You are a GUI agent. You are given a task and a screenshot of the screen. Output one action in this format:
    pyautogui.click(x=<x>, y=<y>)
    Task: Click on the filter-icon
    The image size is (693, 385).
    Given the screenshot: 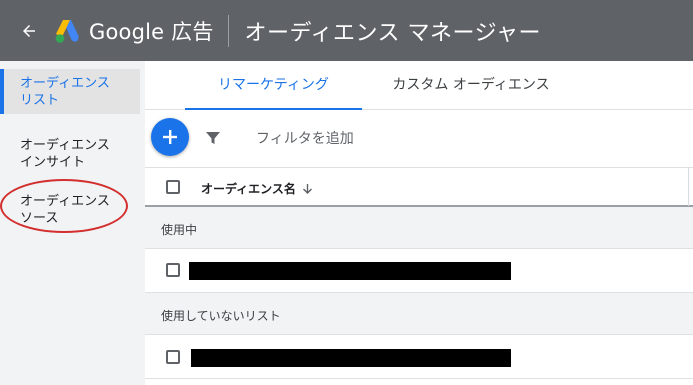 What is the action you would take?
    pyautogui.click(x=213, y=138)
    